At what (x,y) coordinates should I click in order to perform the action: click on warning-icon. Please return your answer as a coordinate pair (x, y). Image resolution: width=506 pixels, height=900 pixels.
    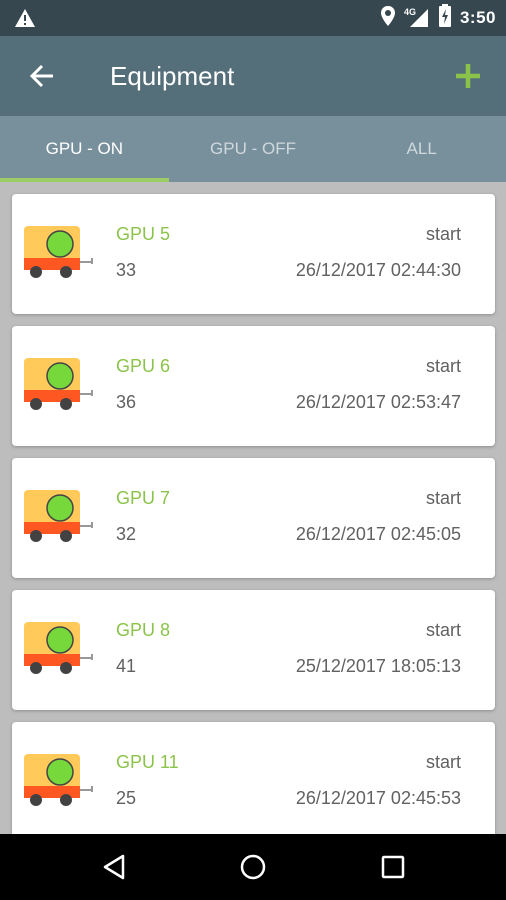
    Looking at the image, I should click on (25, 20).